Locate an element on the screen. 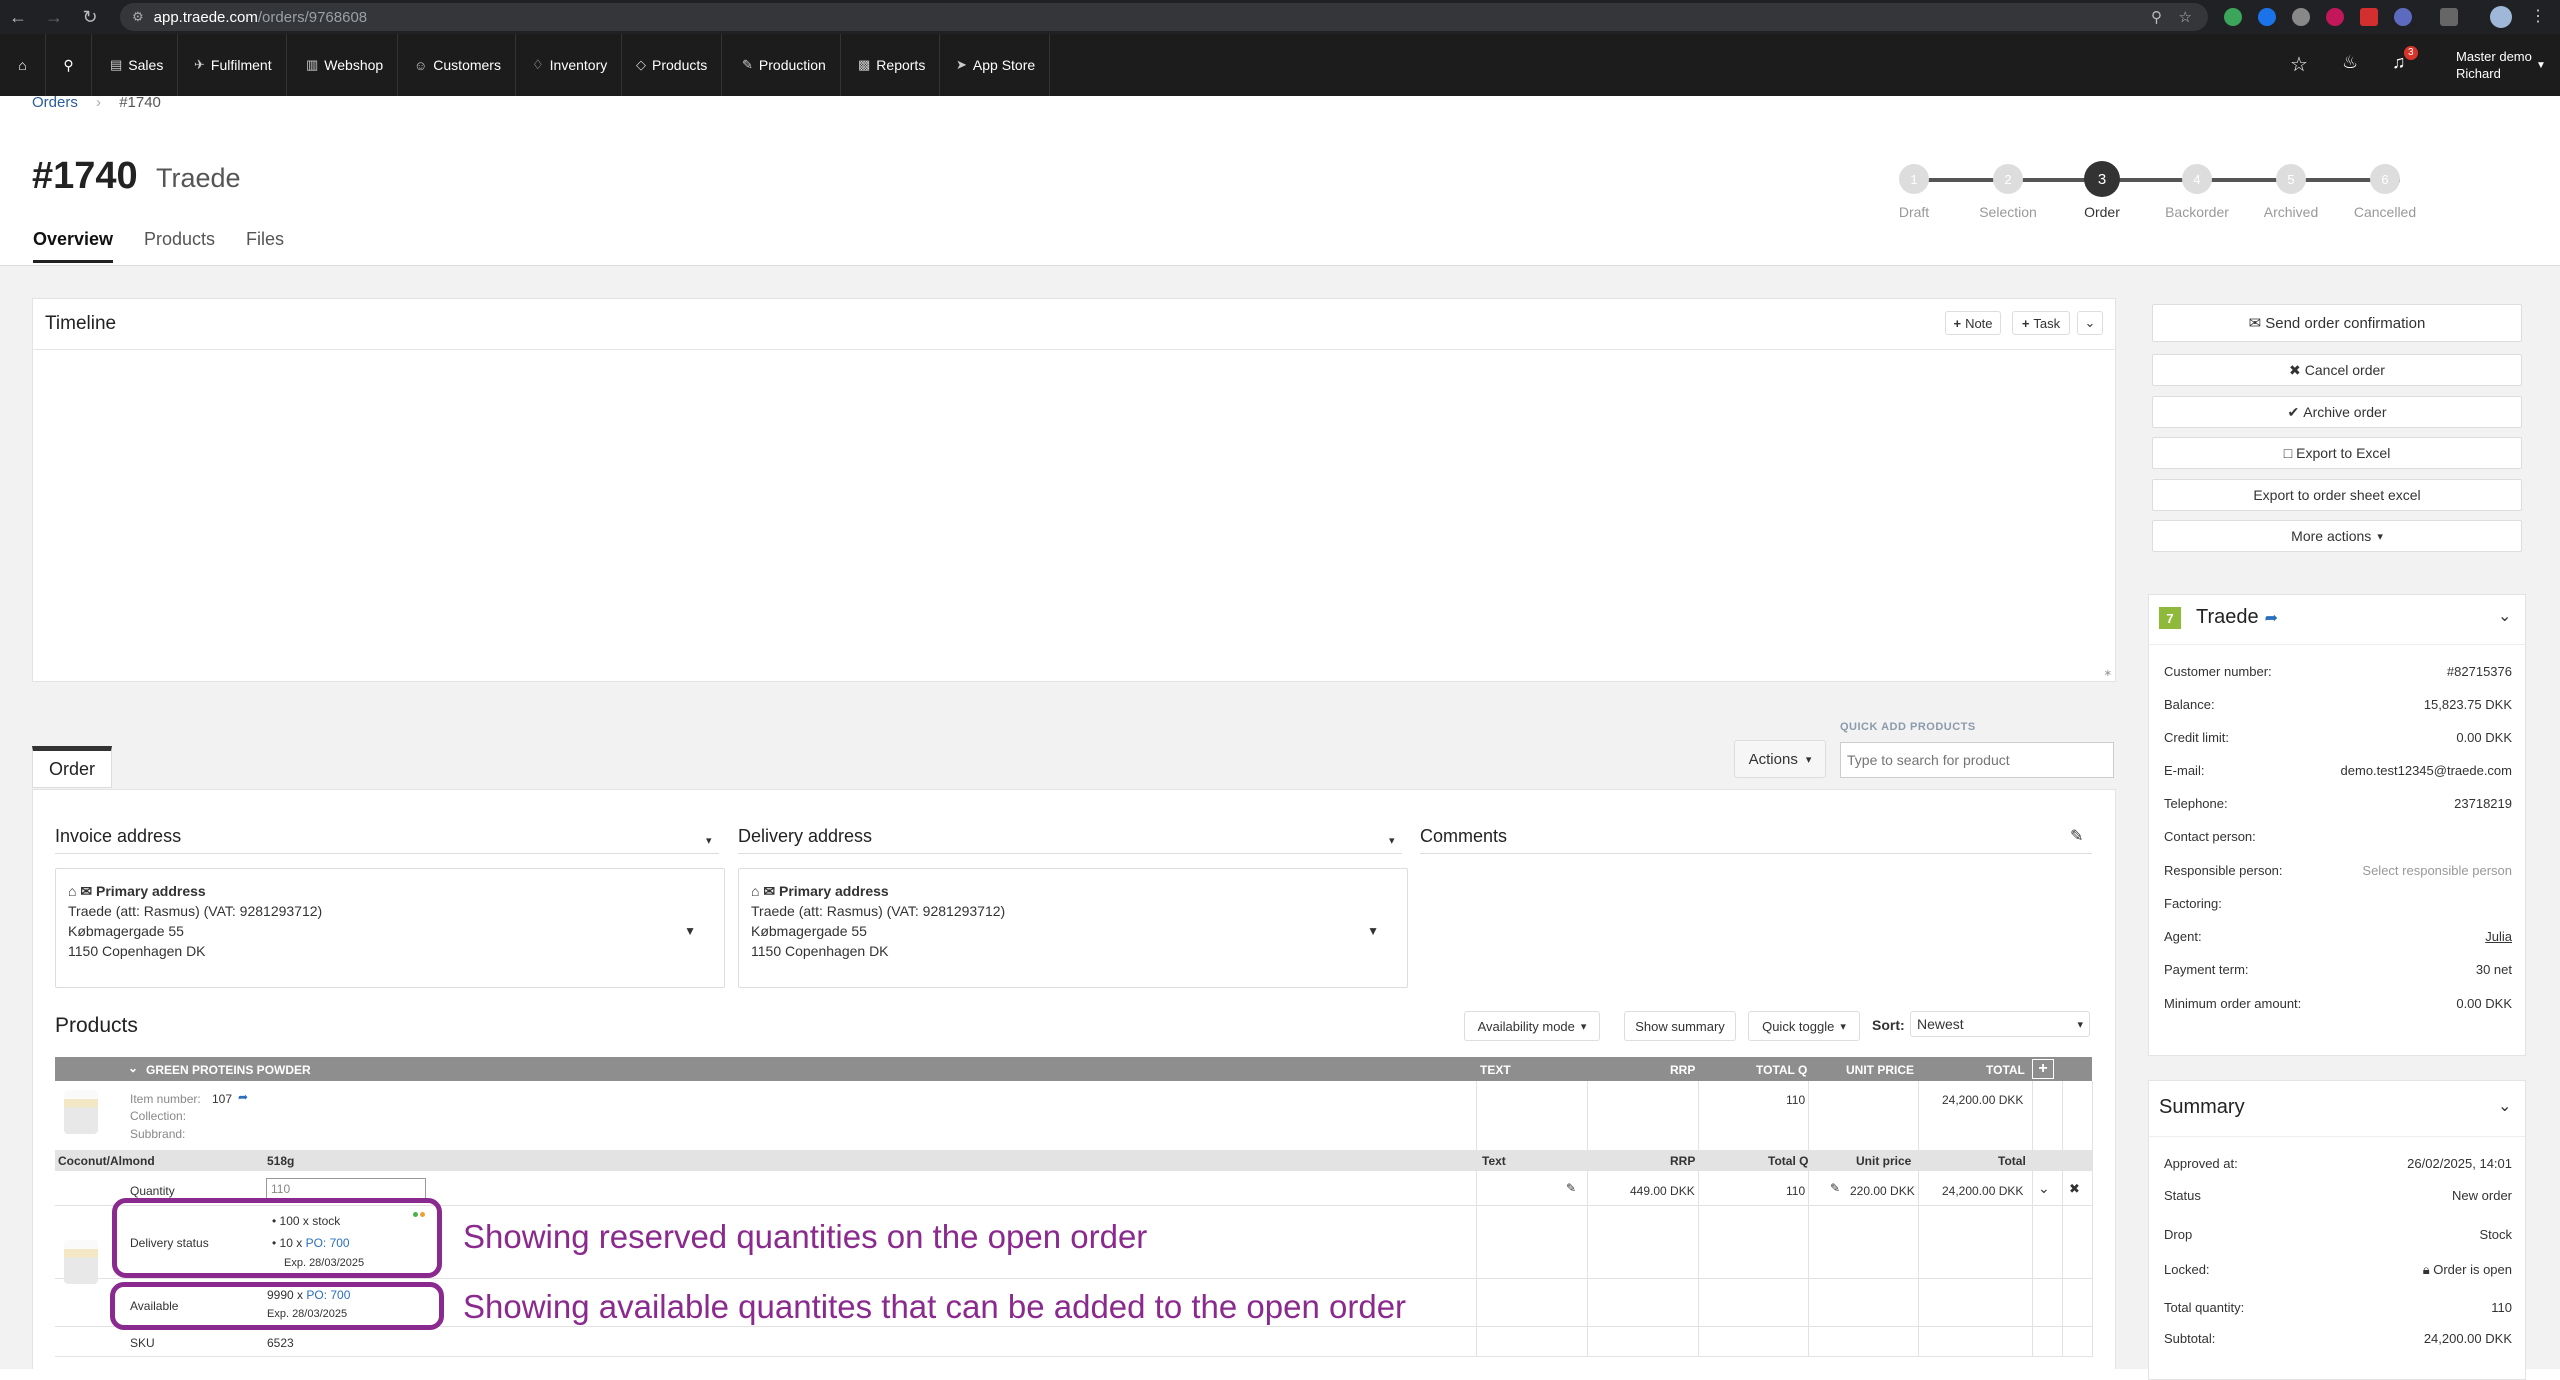 The image size is (2560, 1380). more-actions-button: More actions ▾ is located at coordinates (2337, 536).